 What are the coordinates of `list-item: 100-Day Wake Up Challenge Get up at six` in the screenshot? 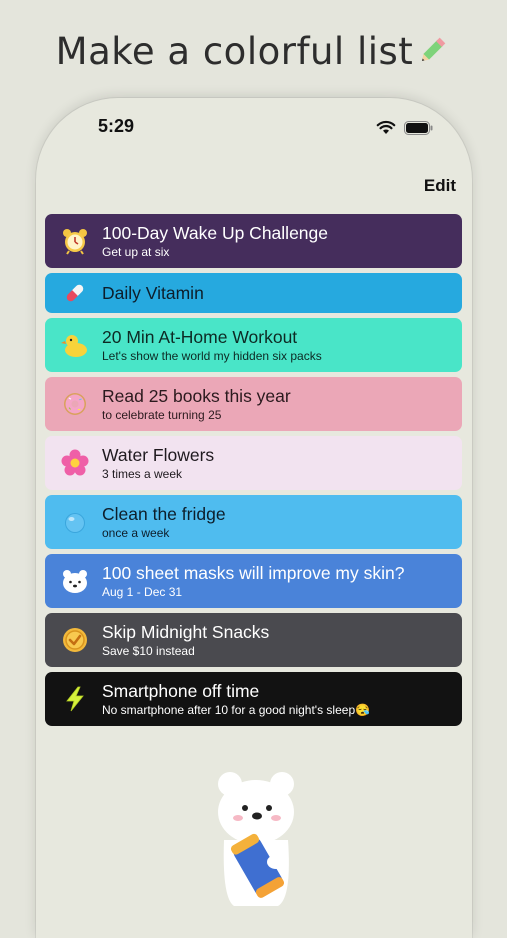 It's located at (253, 241).